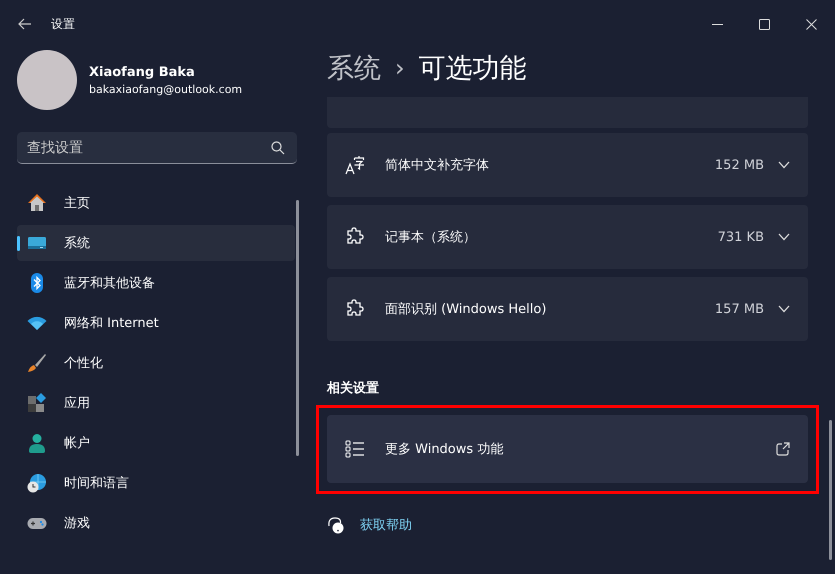 The image size is (835, 574). I want to click on sidebar-item: 系统, so click(156, 243).